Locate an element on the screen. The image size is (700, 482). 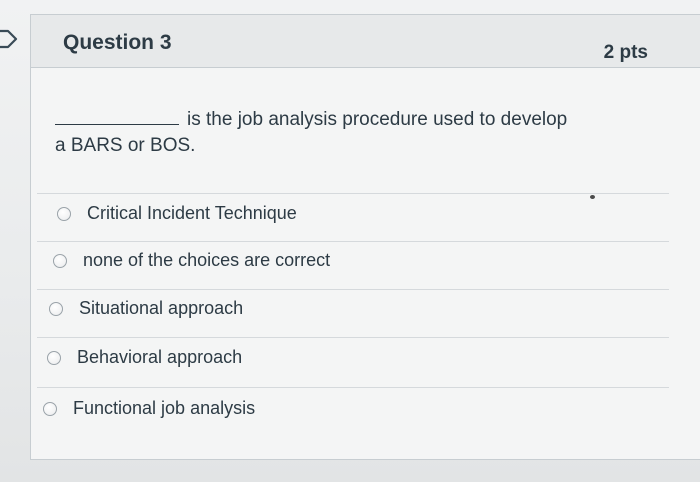
smudge-mark is located at coordinates (592, 197).